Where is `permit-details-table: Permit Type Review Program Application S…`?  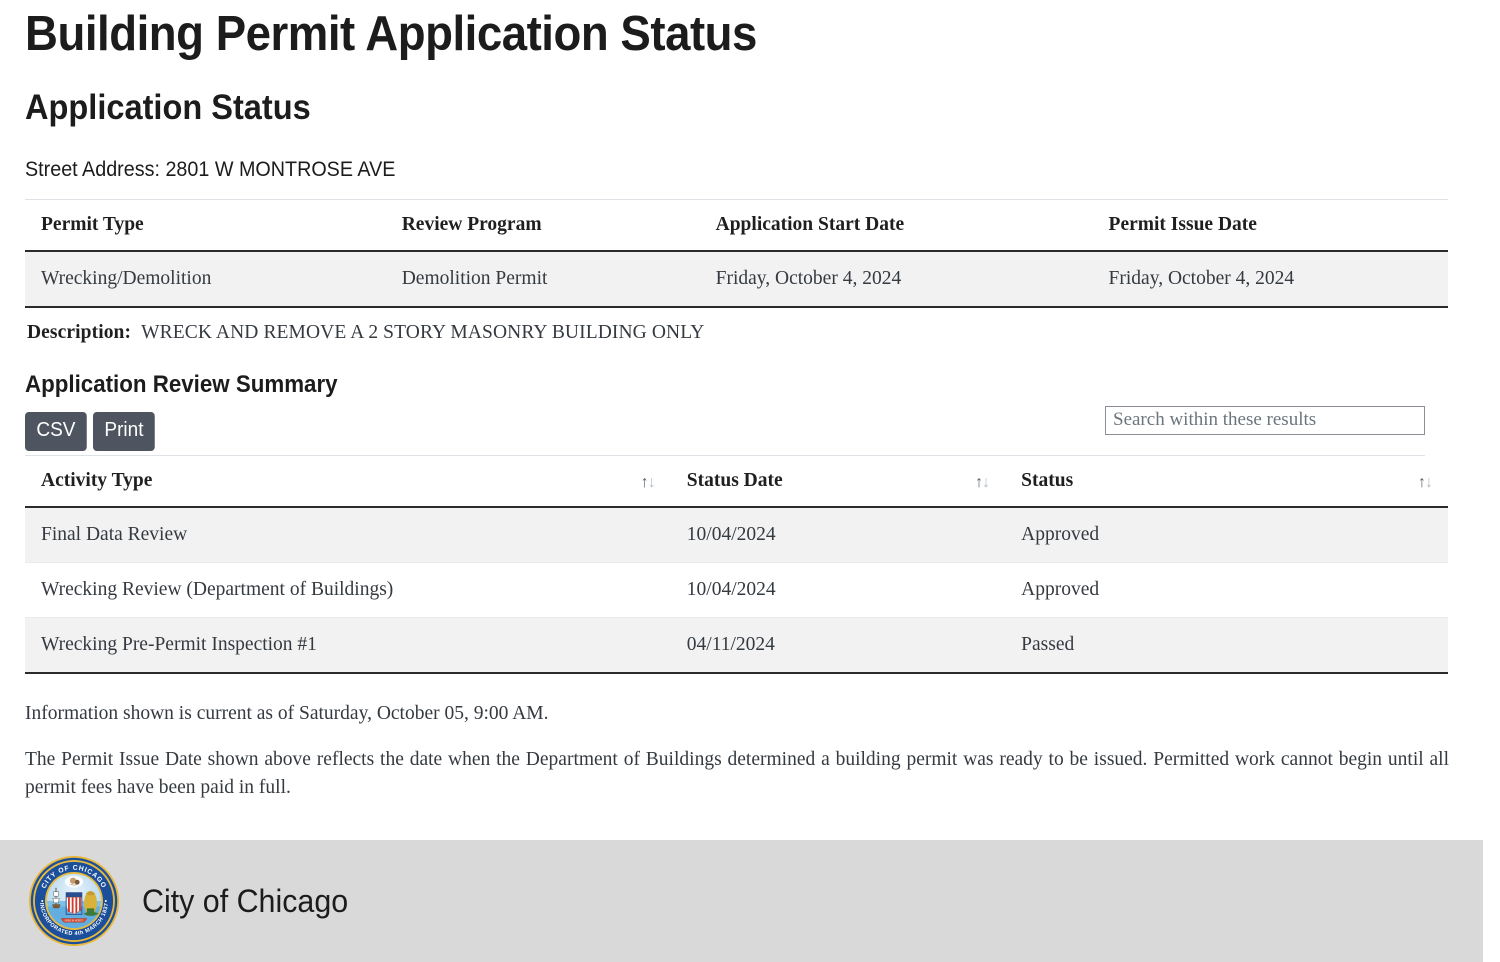
permit-details-table: Permit Type Review Program Application S… is located at coordinates (736, 254).